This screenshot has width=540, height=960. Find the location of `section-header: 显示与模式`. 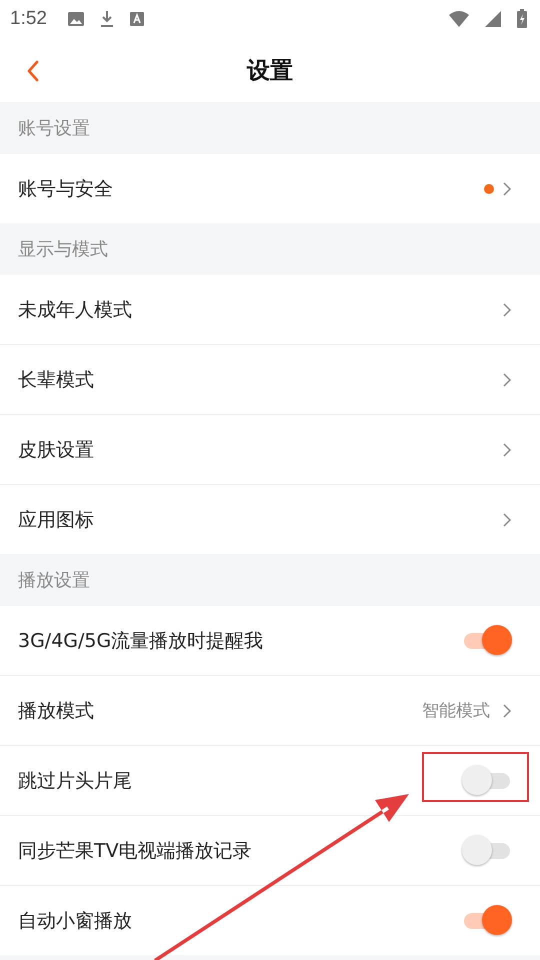

section-header: 显示与模式 is located at coordinates (63, 249).